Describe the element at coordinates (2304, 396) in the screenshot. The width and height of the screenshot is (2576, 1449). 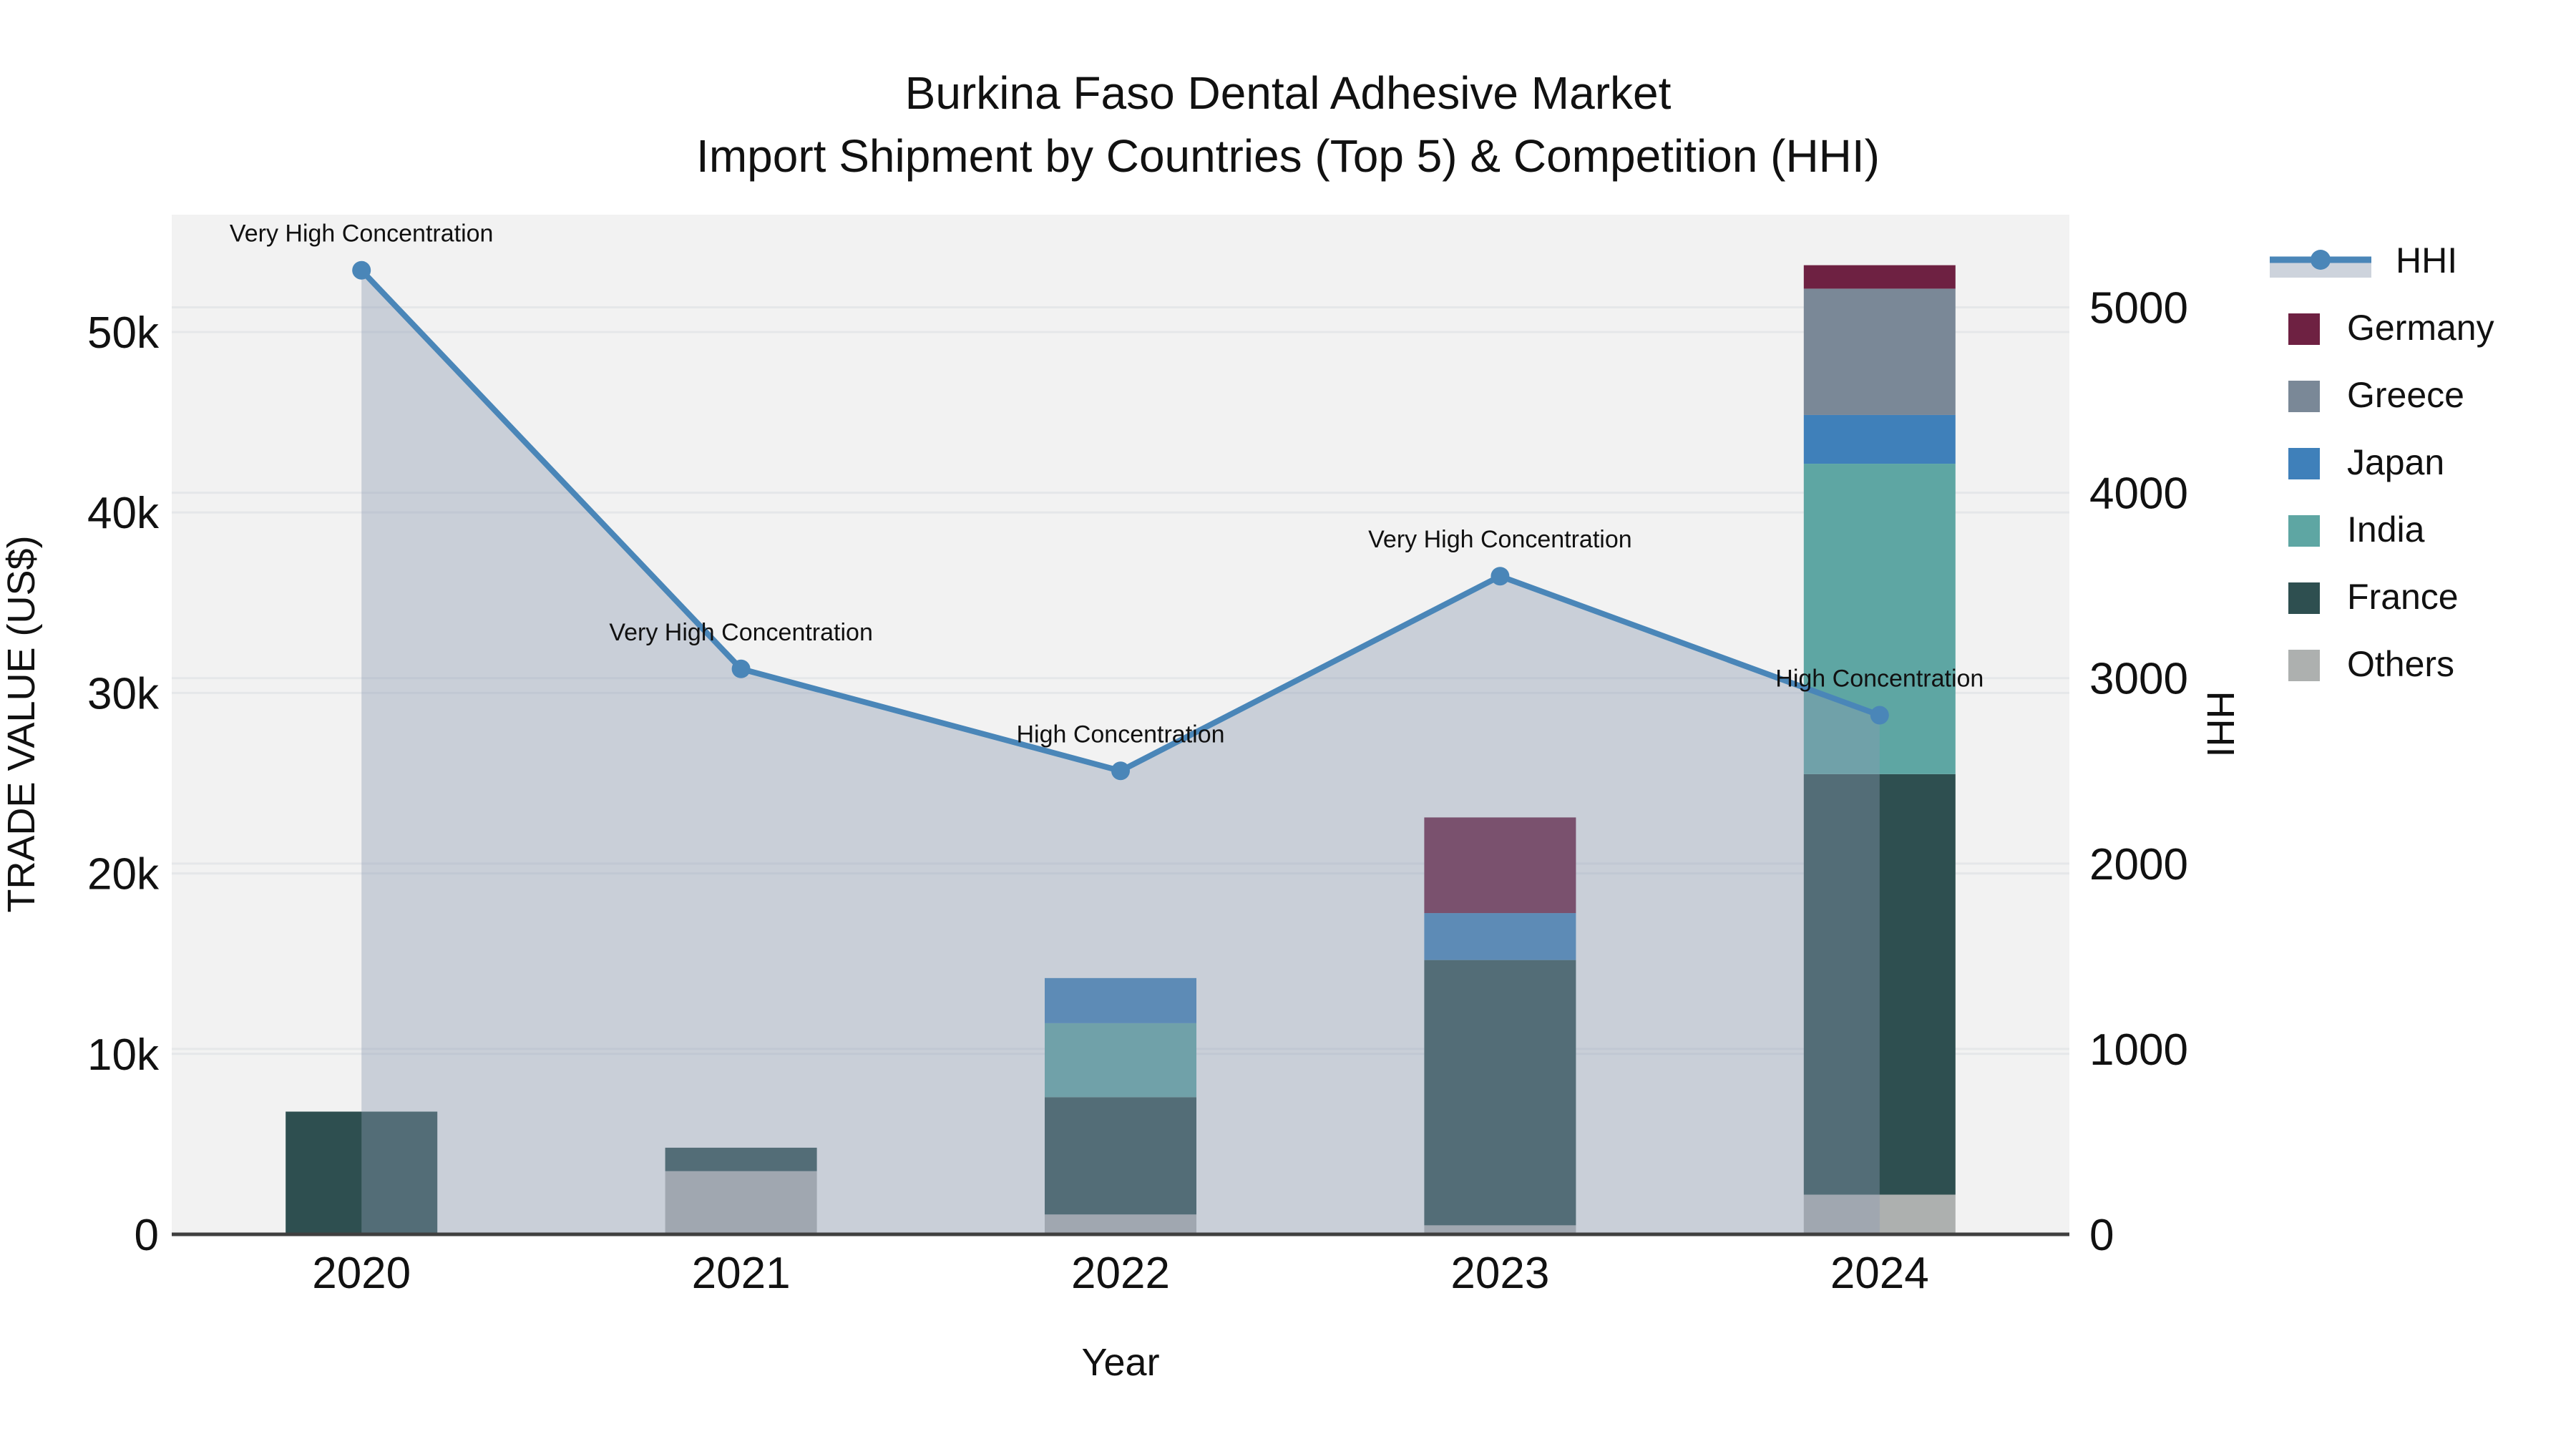
I see `legend-swatch-greece` at that location.